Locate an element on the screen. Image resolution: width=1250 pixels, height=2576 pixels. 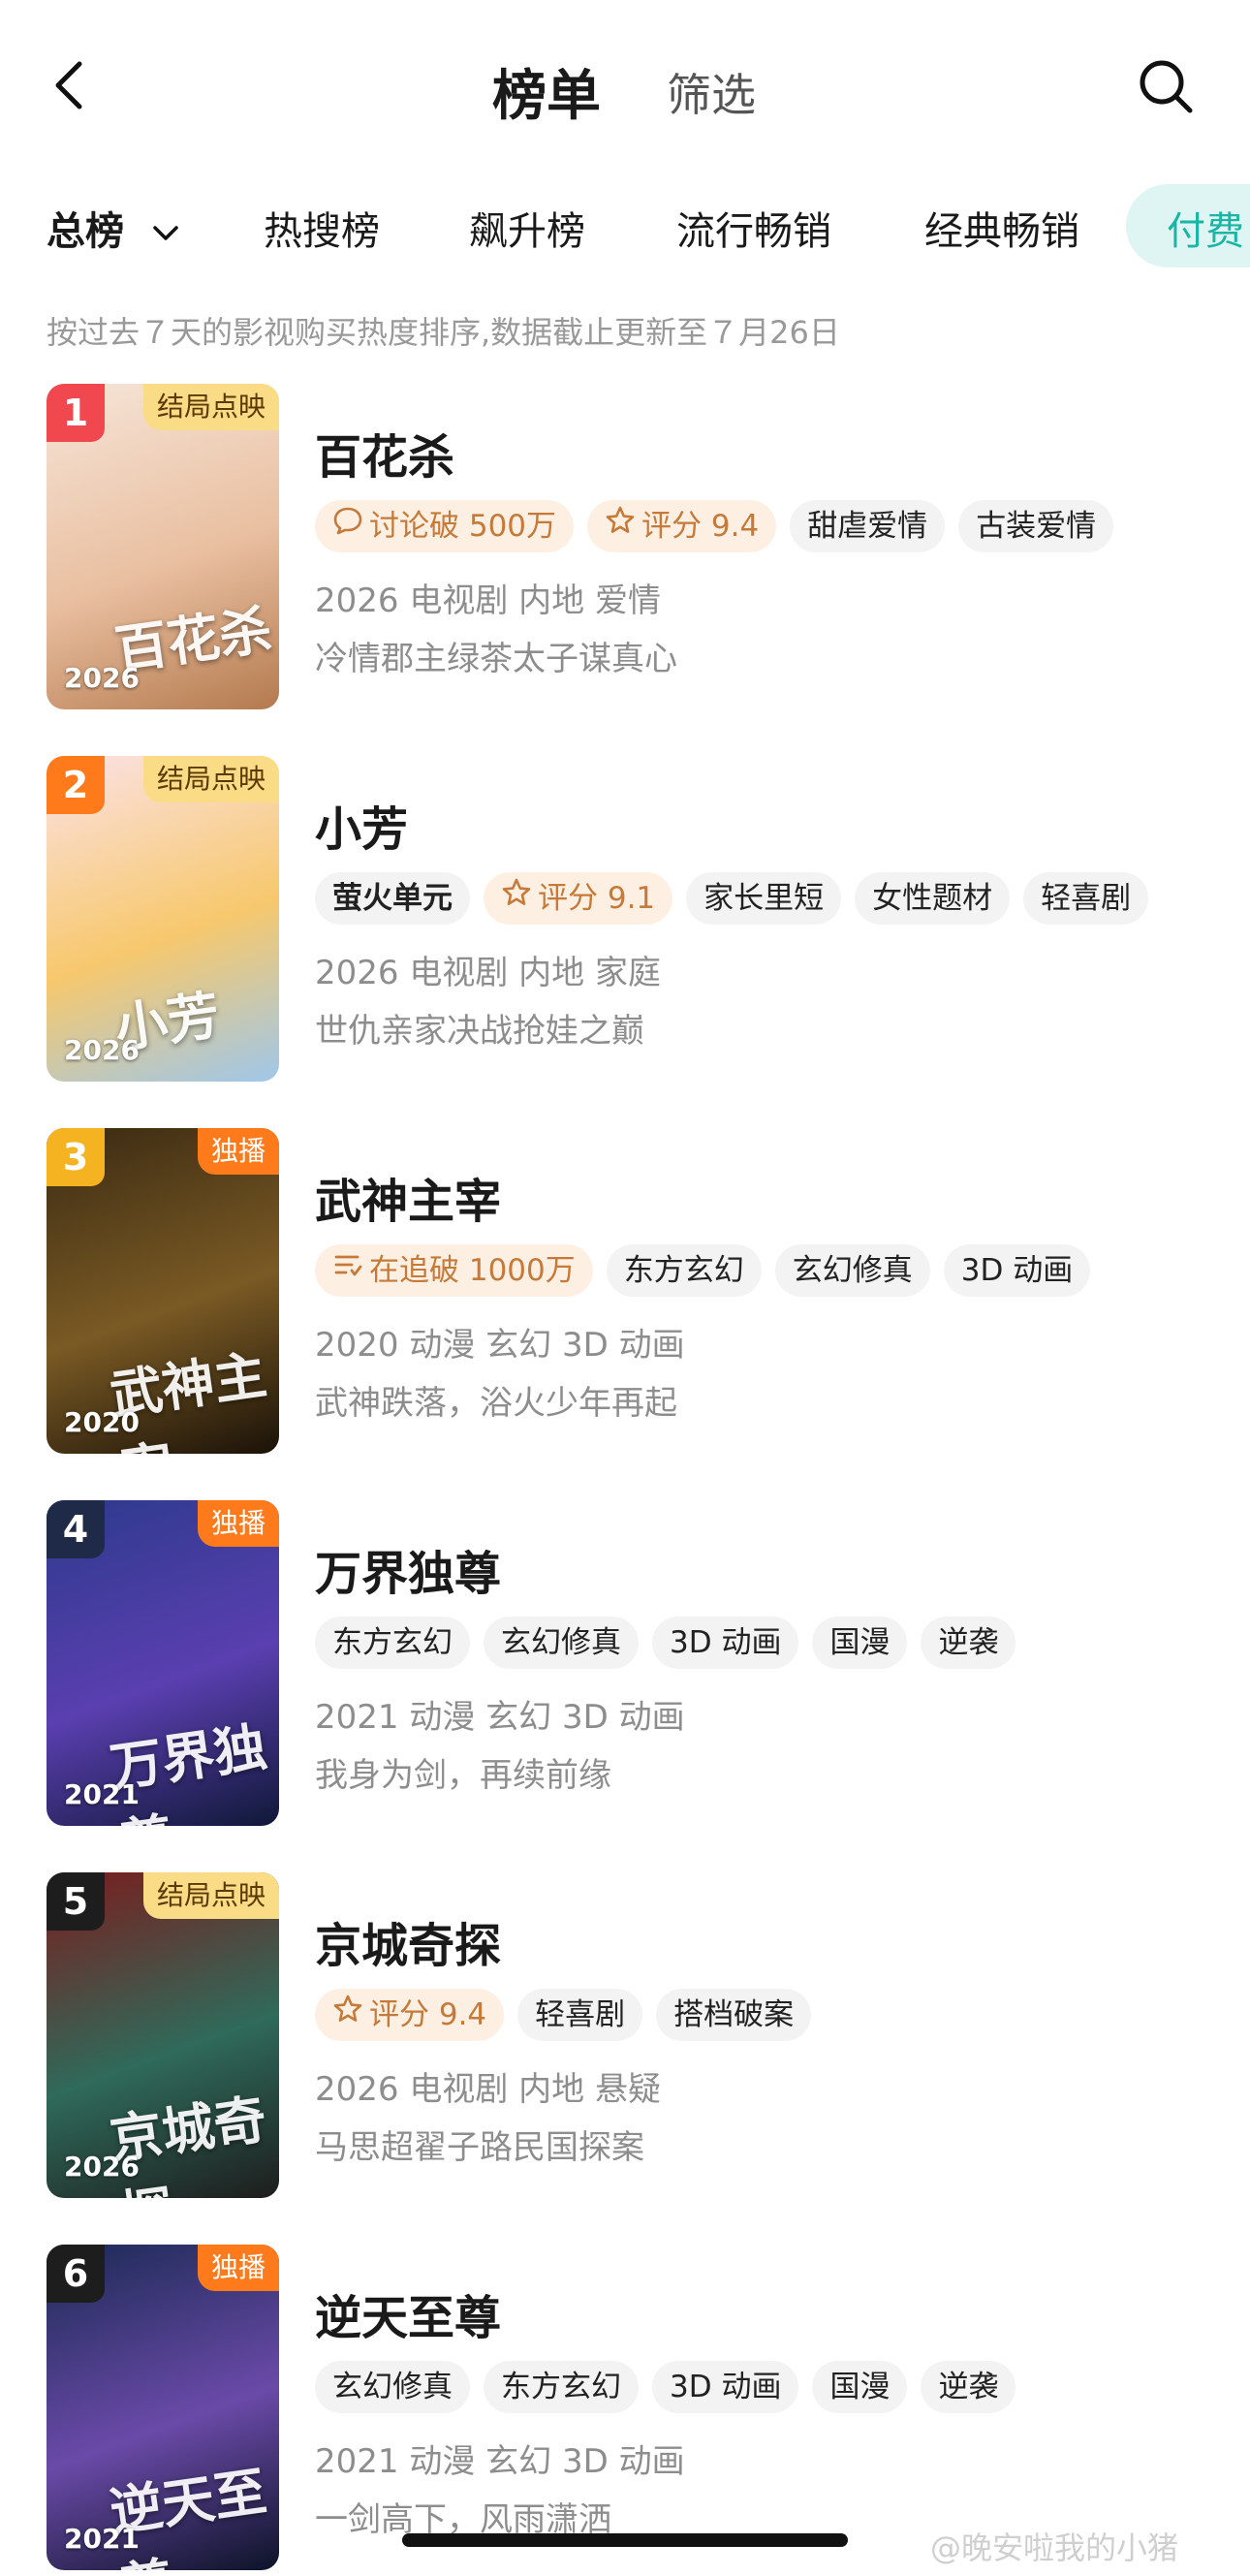
tag-label: 萤火单元 is located at coordinates (392, 898).